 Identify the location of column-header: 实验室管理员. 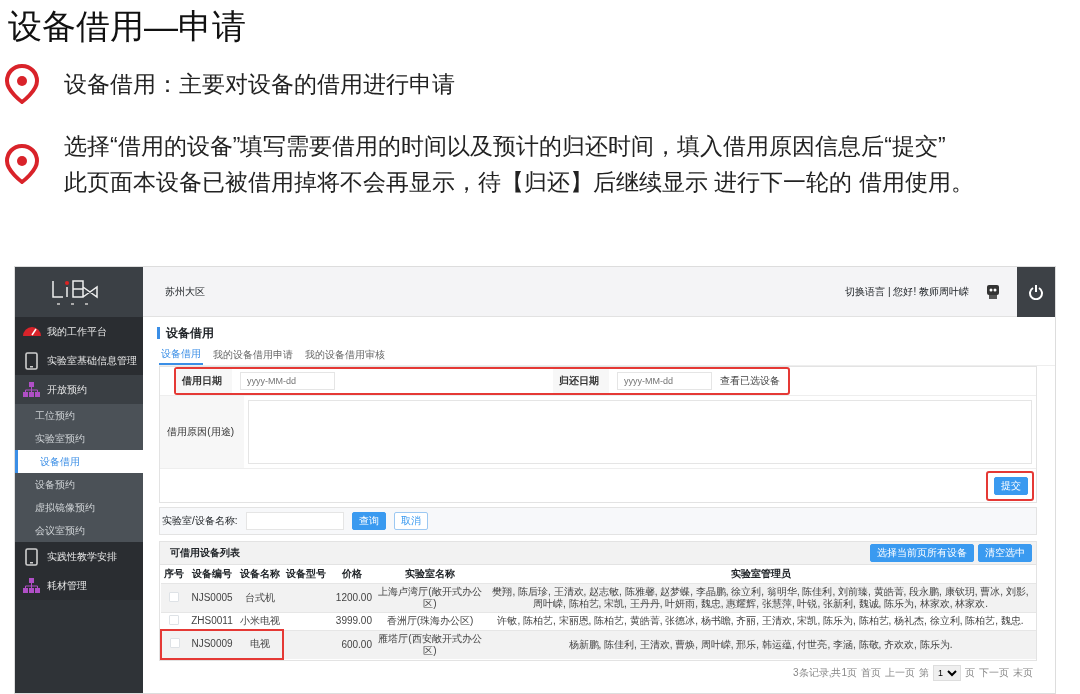
(760, 574).